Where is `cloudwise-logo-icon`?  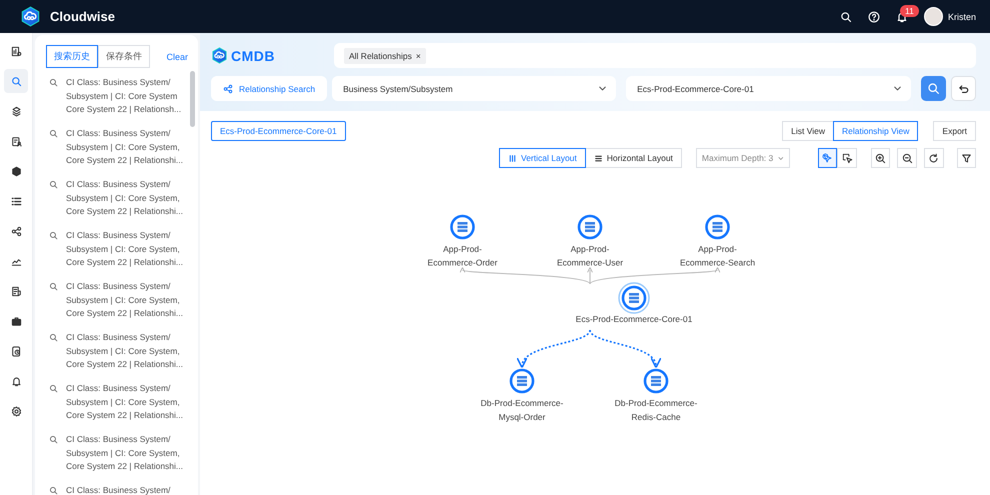
cloudwise-logo-icon is located at coordinates (30, 16).